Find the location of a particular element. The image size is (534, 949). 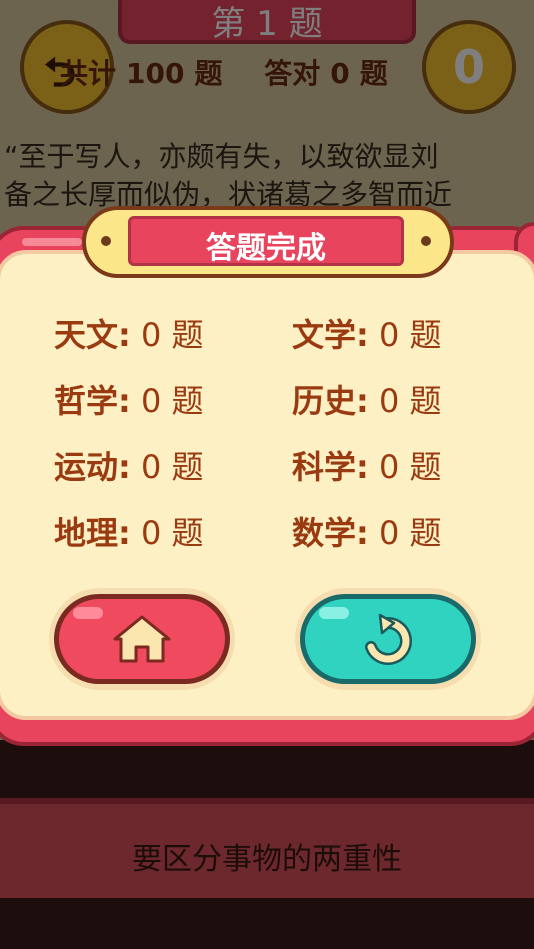

dialog-title-banner: 答题完成 is located at coordinates (266, 241).